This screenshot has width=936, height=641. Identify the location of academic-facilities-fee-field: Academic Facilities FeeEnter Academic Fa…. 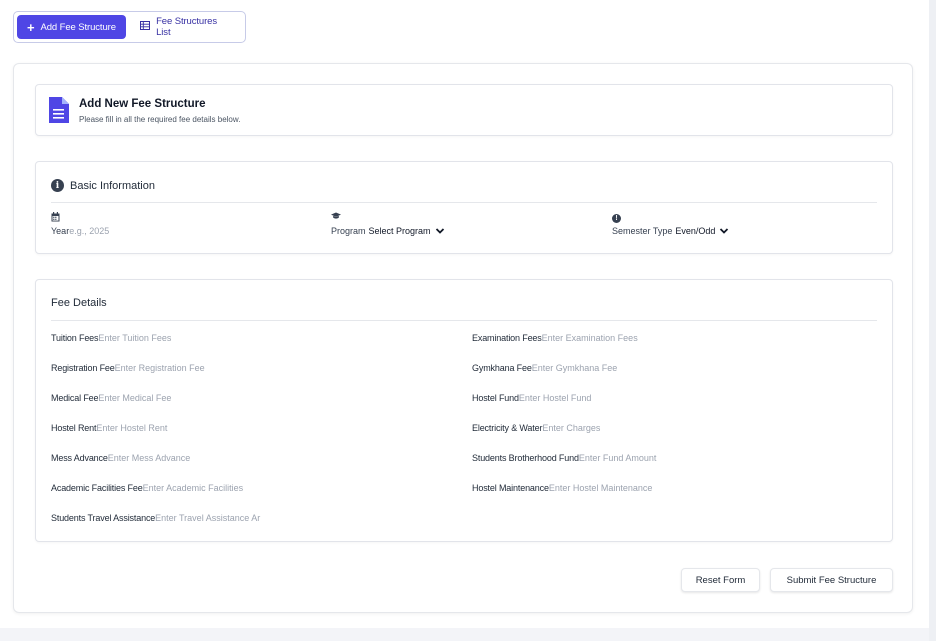
(256, 488).